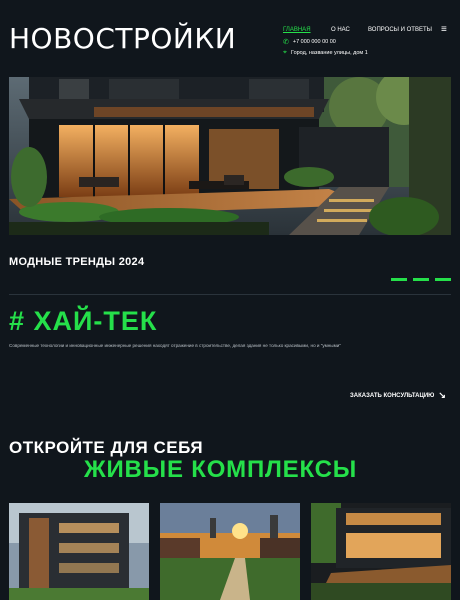  Describe the element at coordinates (122, 38) in the screenshot. I see `site-logo: НОВОСТРОЙКИ` at that location.